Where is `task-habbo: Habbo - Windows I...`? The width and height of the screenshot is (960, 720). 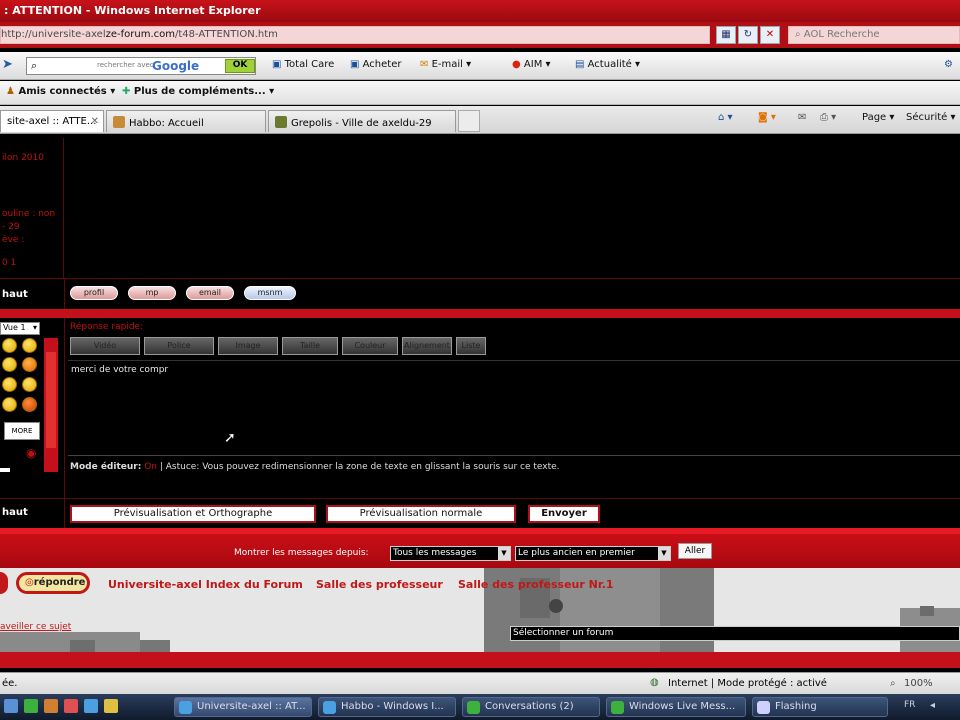
task-habbo: Habbo - Windows I... is located at coordinates (387, 707).